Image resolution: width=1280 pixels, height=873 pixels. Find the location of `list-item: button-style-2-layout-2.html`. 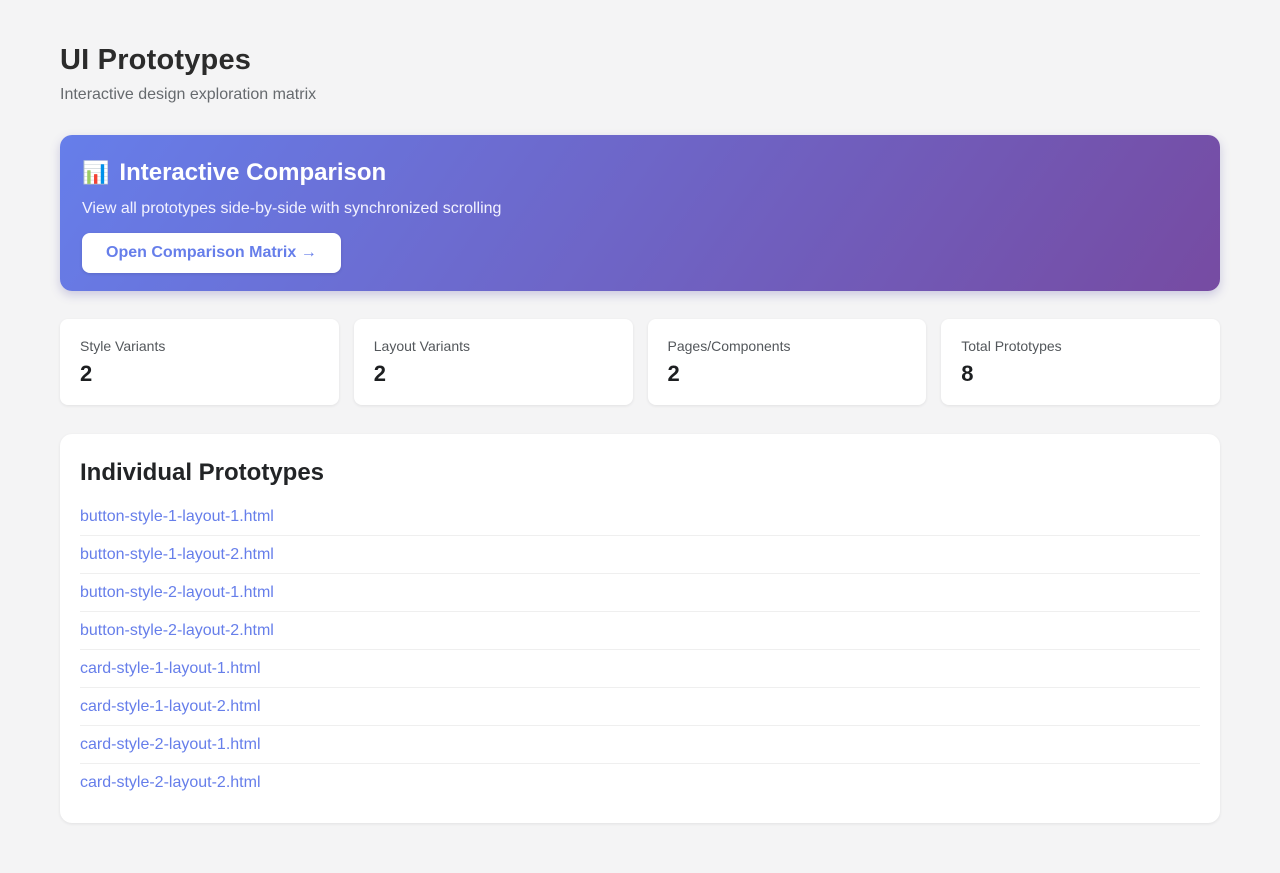

list-item: button-style-2-layout-2.html is located at coordinates (640, 631).